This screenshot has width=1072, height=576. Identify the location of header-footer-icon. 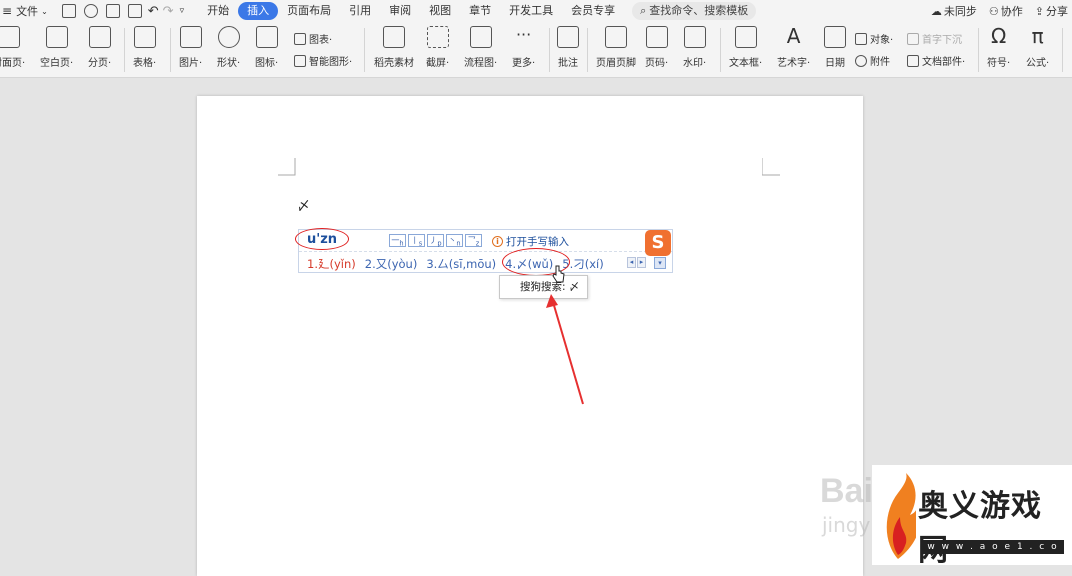
(616, 37).